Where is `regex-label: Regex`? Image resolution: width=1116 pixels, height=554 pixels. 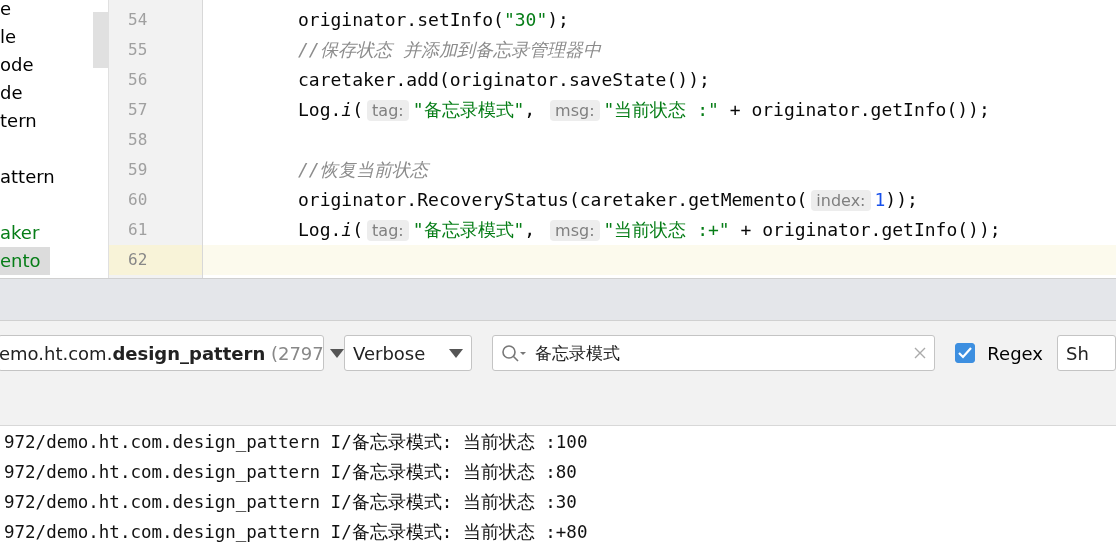
regex-label: Regex is located at coordinates (1015, 353).